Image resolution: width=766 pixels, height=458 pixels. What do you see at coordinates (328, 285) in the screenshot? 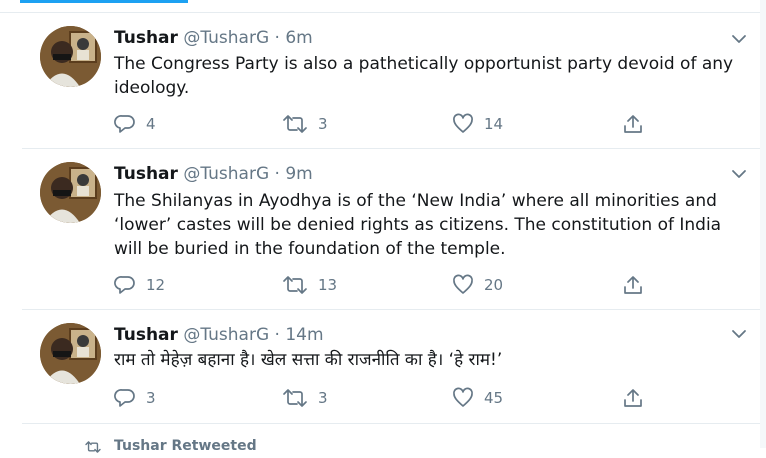
I see `retweet-count: 13` at bounding box center [328, 285].